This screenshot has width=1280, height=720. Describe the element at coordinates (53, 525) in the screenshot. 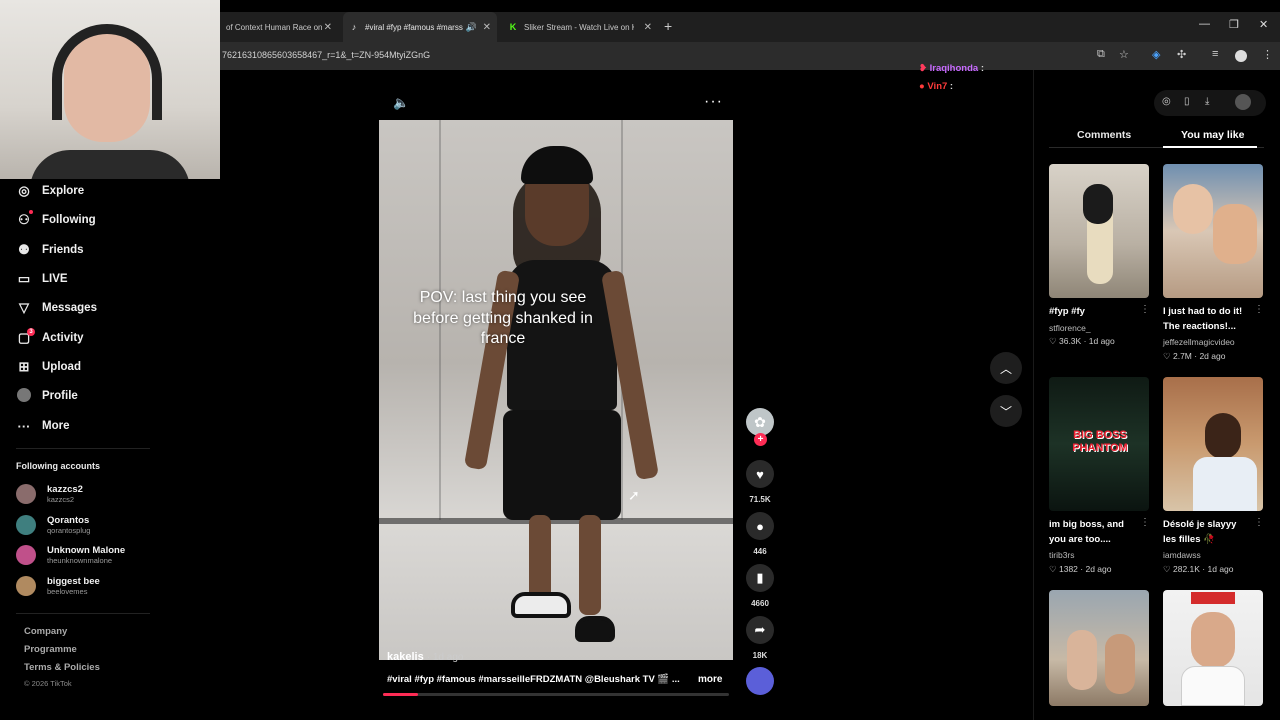

I see `account-item: Qorantos qorantosplug` at that location.